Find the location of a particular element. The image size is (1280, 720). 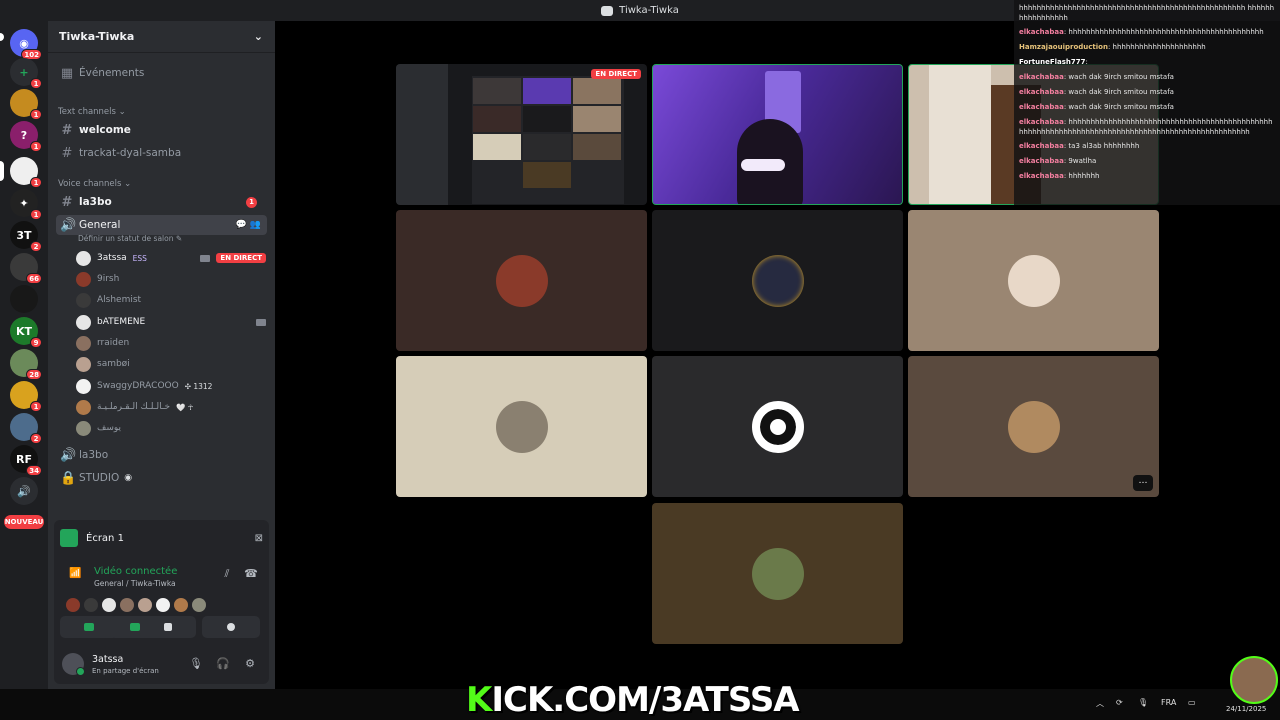

server-item: ? 1 is located at coordinates (26, 136).